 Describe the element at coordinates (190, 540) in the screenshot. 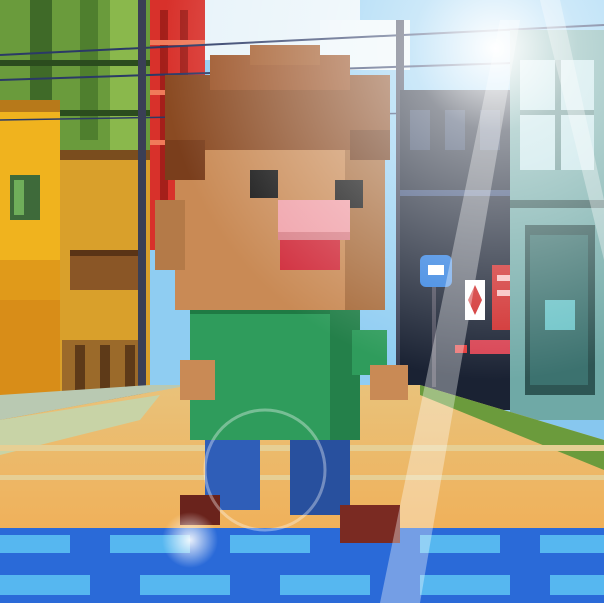

I see `lens-flare` at that location.